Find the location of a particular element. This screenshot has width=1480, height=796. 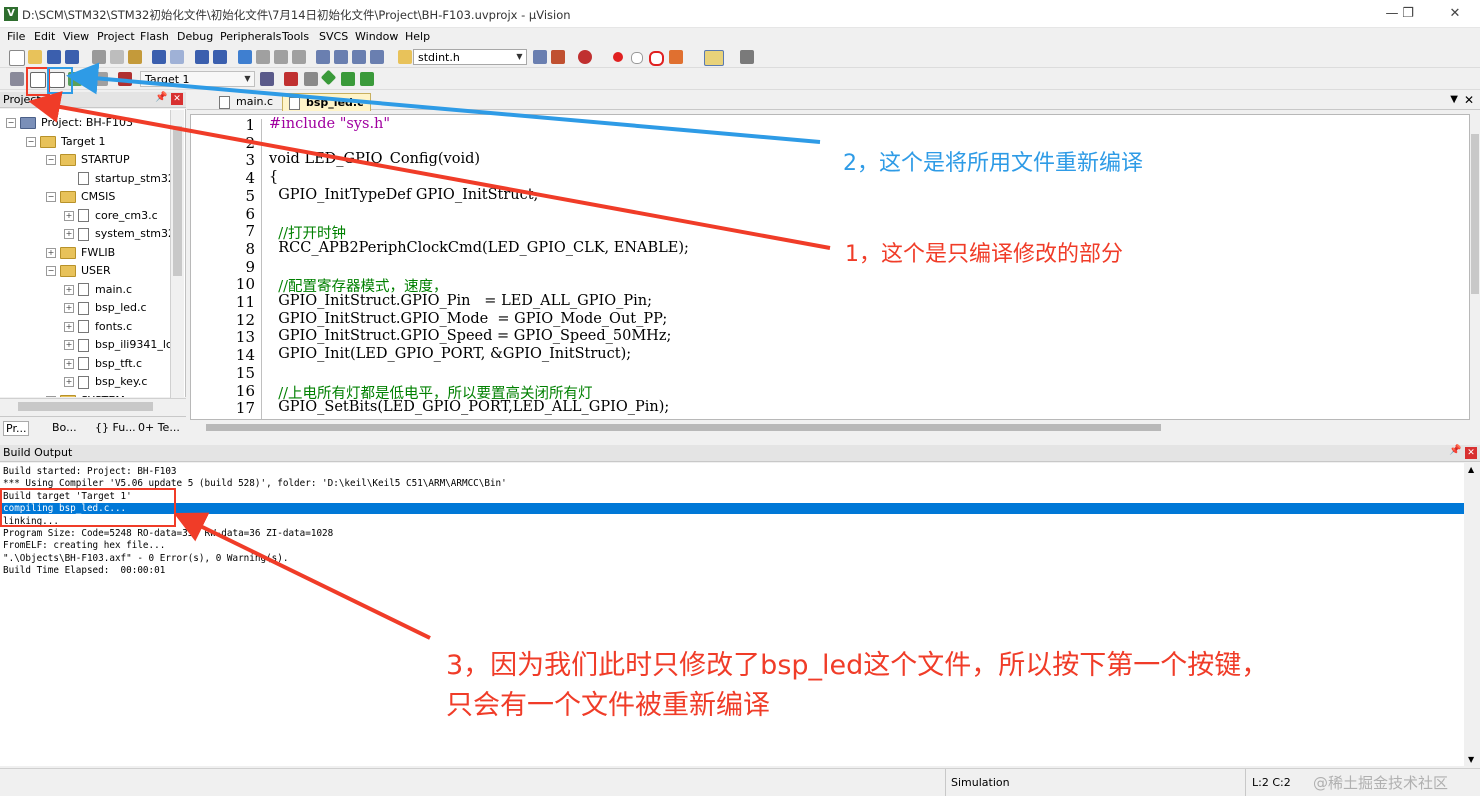

annotation-explanation-line2: 只会有一个文件被重新编译 is located at coordinates (608, 705).